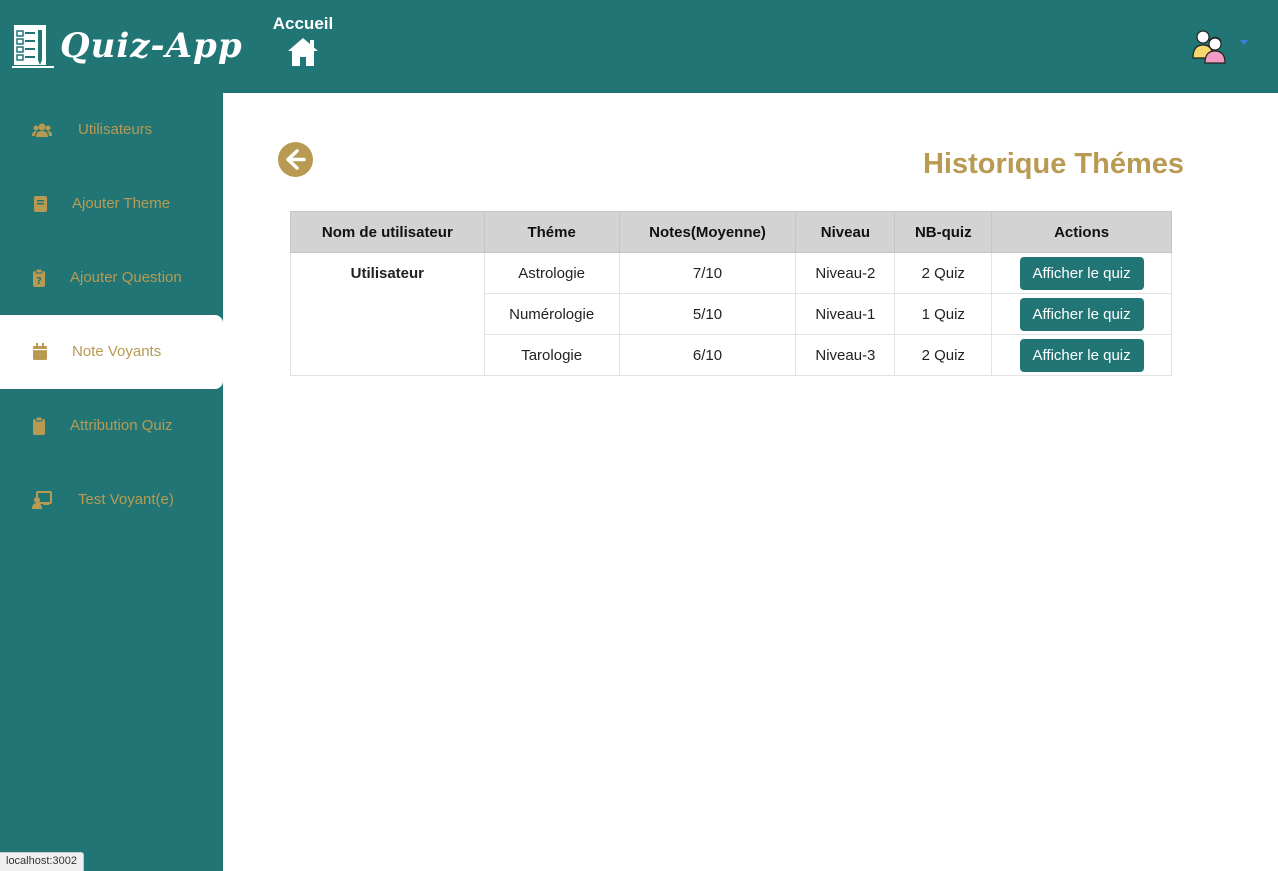 The width and height of the screenshot is (1278, 871). What do you see at coordinates (151, 46) in the screenshot?
I see `app-name: Quiz-App` at bounding box center [151, 46].